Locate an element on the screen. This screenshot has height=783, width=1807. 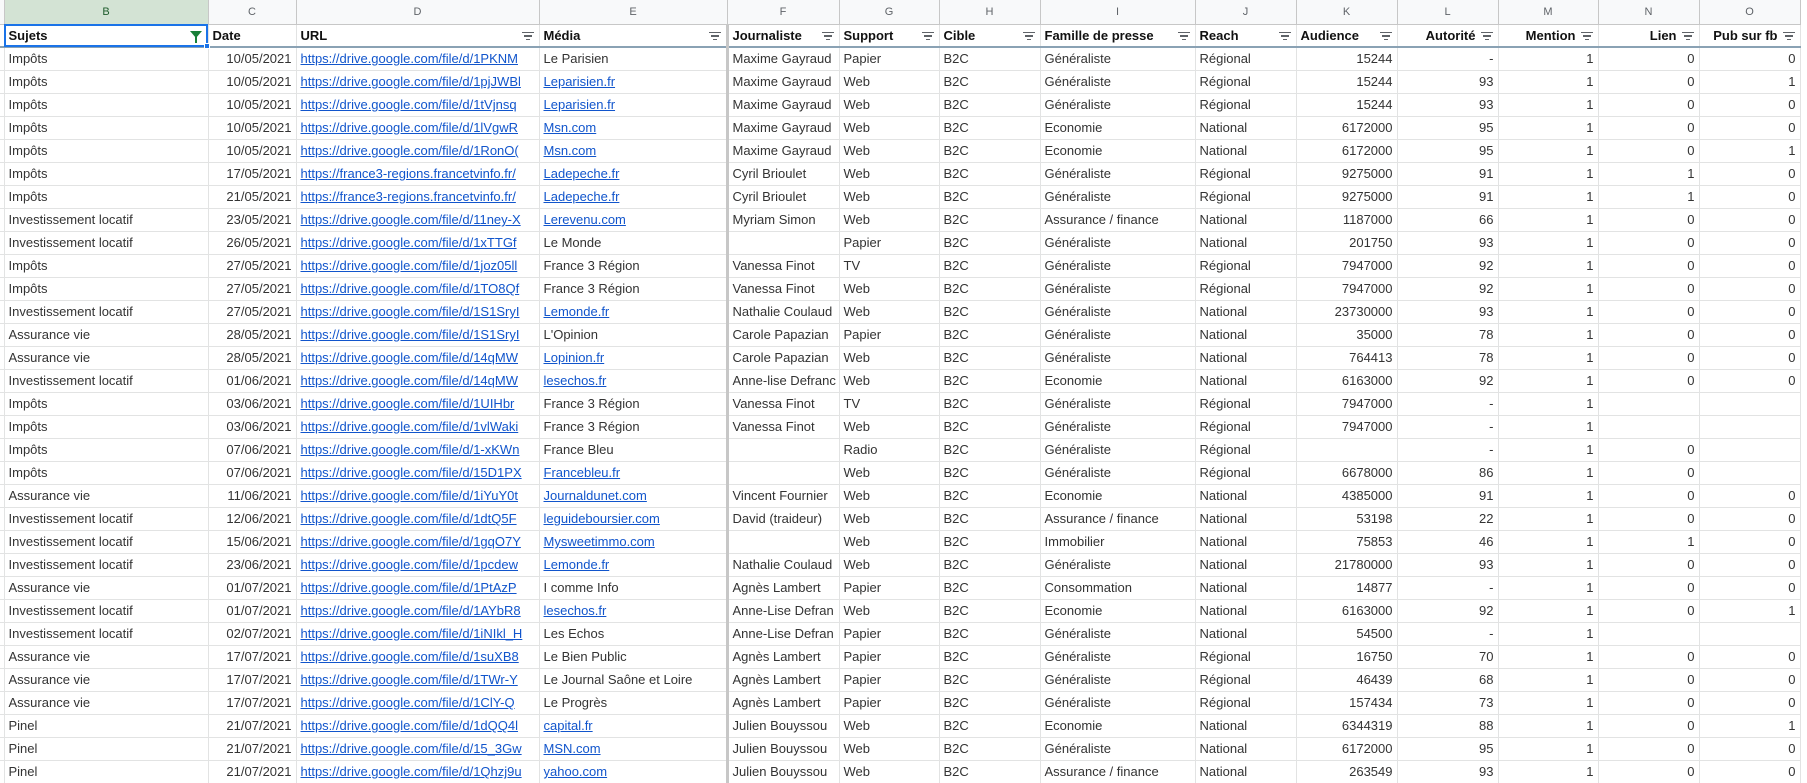
column-header-o: O is located at coordinates (1750, 12).